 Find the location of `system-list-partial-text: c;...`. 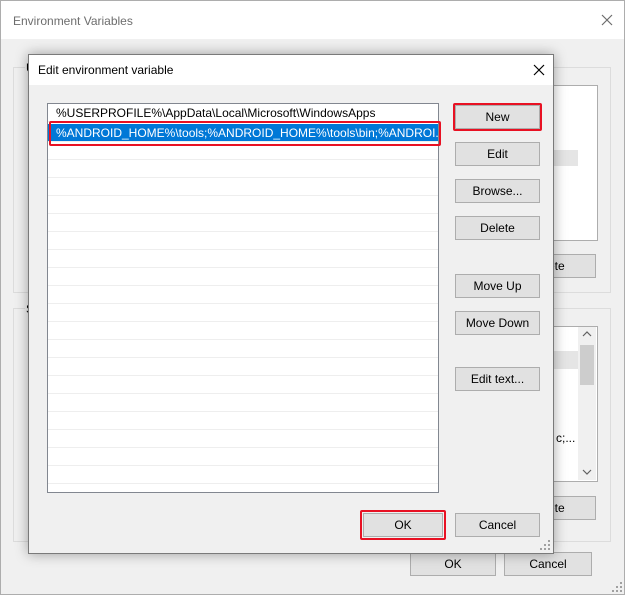

system-list-partial-text: c;... is located at coordinates (566, 438).